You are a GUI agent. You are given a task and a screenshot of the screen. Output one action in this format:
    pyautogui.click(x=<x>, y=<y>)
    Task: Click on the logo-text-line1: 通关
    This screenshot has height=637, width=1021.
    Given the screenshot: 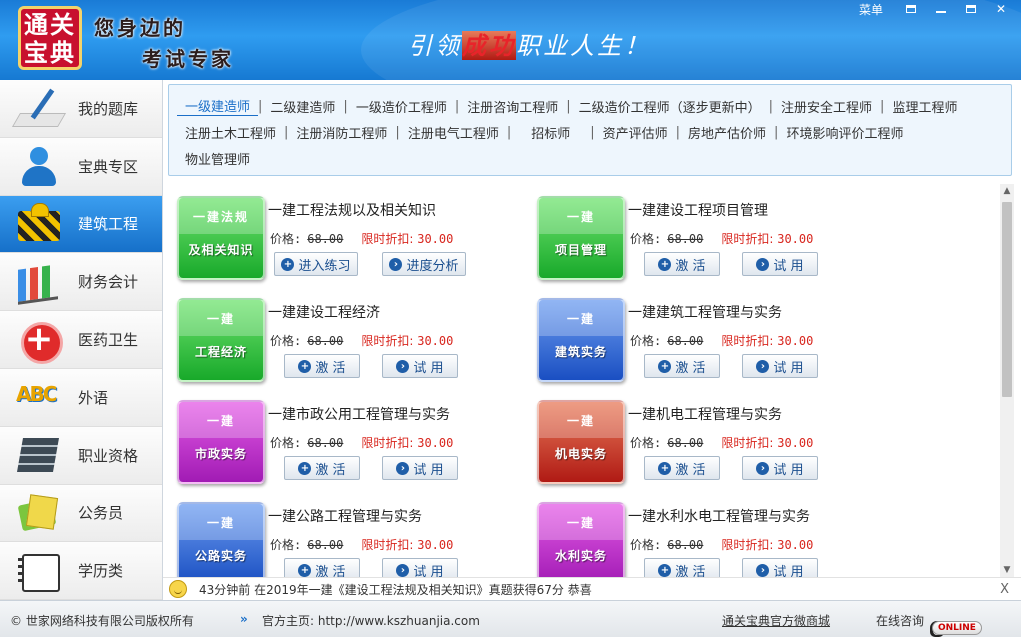 What is the action you would take?
    pyautogui.click(x=50, y=24)
    